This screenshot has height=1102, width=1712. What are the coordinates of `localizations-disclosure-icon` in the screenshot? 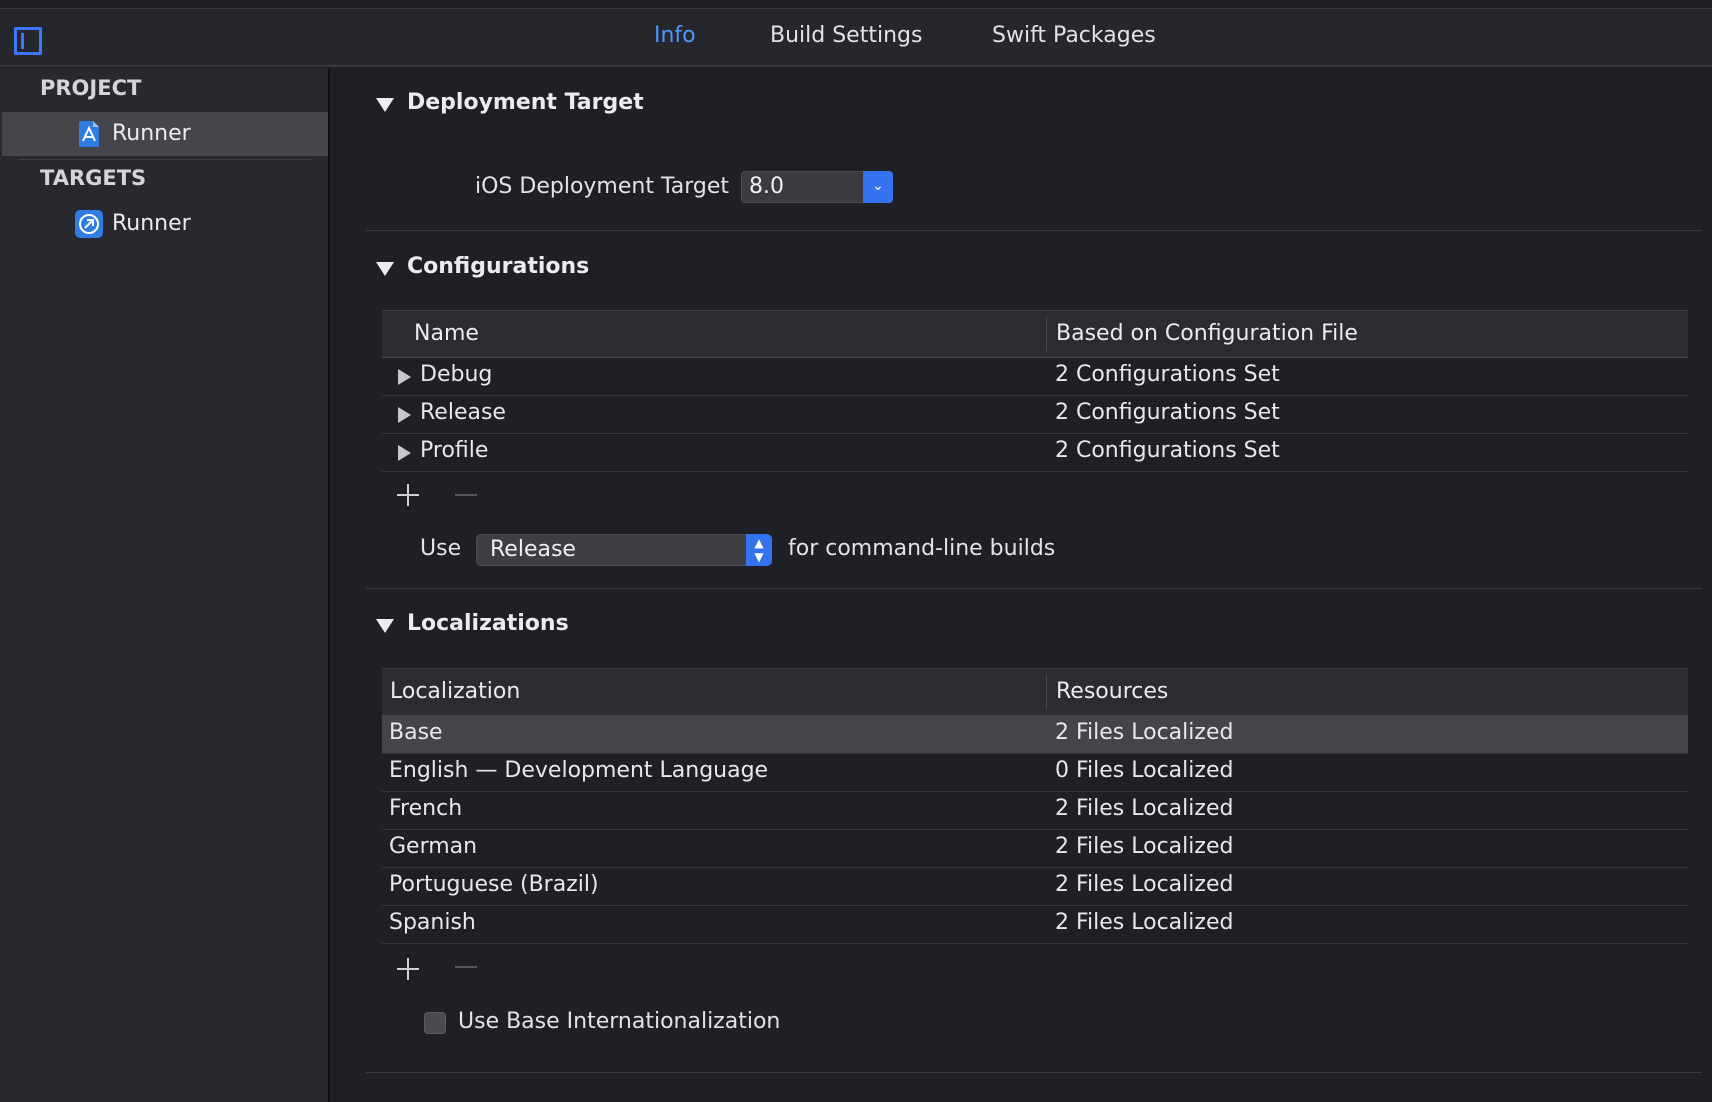 It's located at (385, 626).